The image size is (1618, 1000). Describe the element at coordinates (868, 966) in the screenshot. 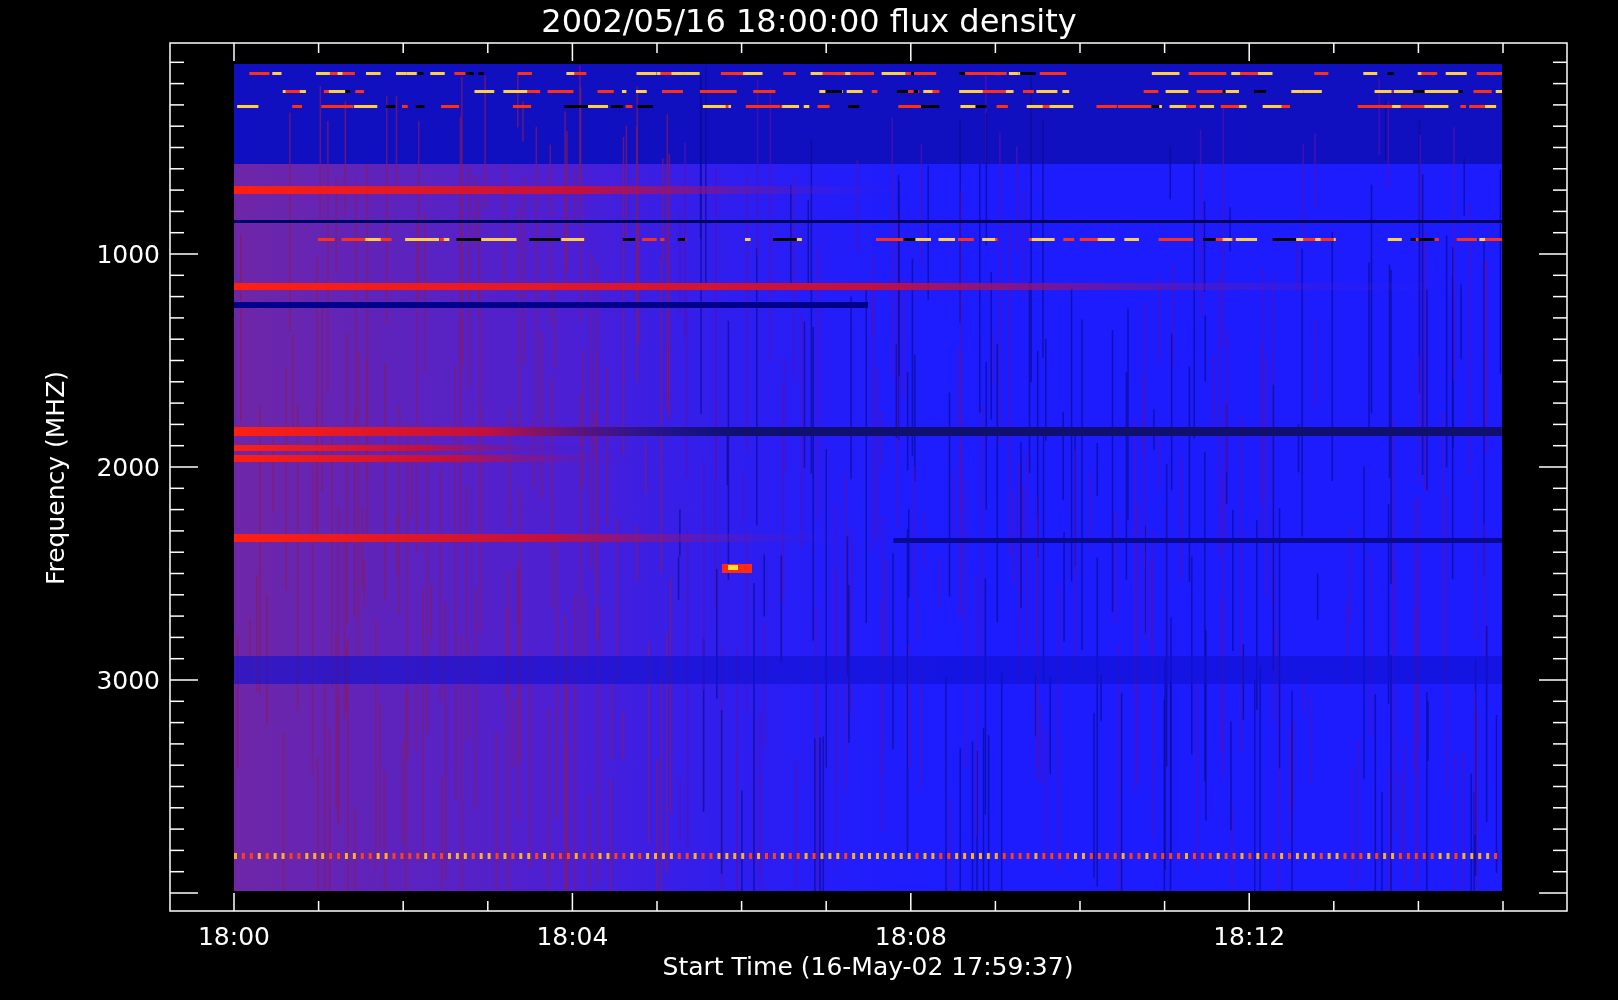

I see `x-axis-label: Start Time (16-May-02 17:59:37)` at that location.